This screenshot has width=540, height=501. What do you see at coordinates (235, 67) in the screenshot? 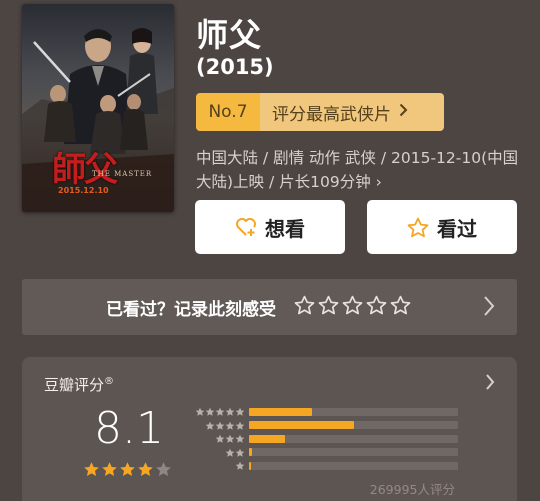
I see `movie-year: (2015)` at bounding box center [235, 67].